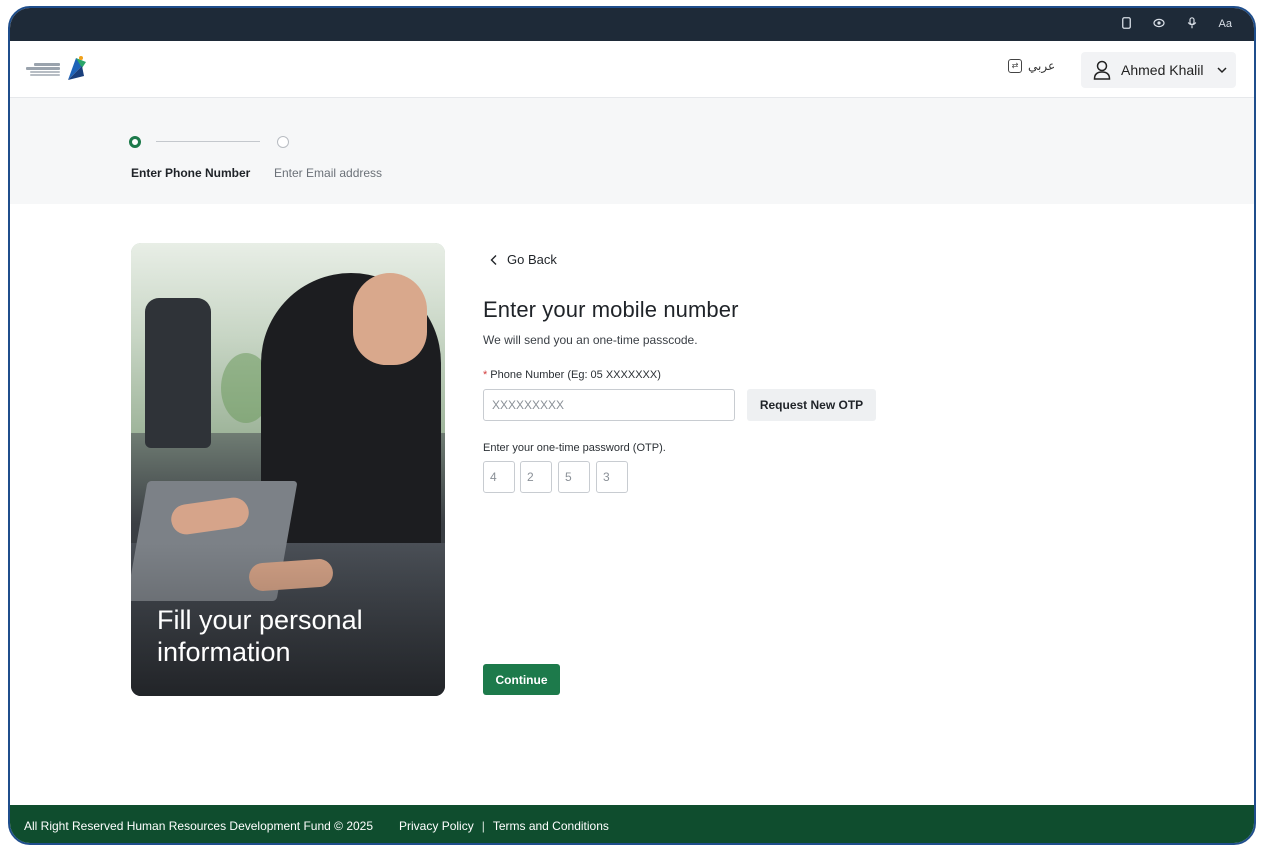 This screenshot has height=847, width=1262. Describe the element at coordinates (260, 636) in the screenshot. I see `card-caption: Fill your personal information` at that location.